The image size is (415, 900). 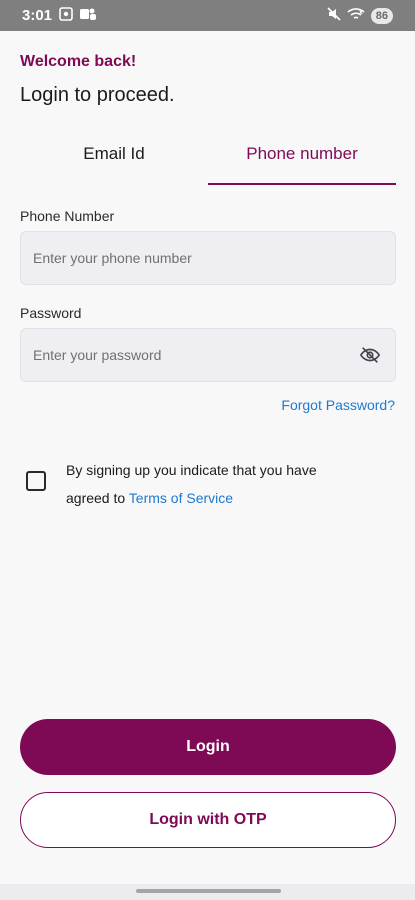 I want to click on phone-number-field, so click(x=208, y=258).